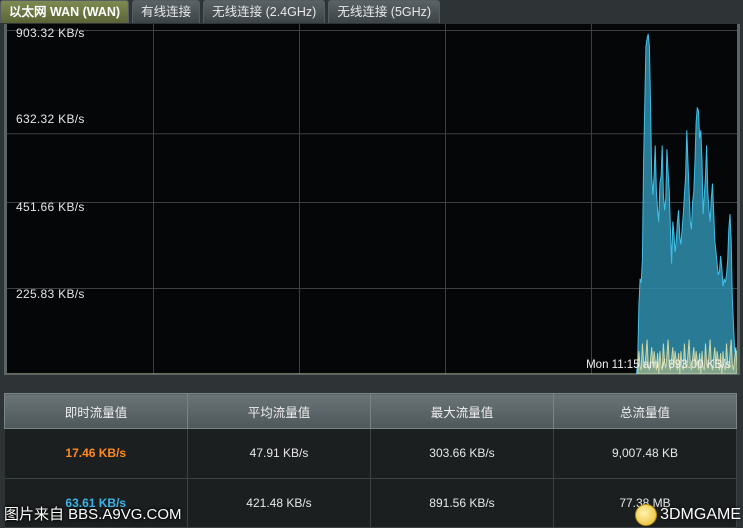 Image resolution: width=743 pixels, height=528 pixels. I want to click on header-average: 平均流量值, so click(279, 411).